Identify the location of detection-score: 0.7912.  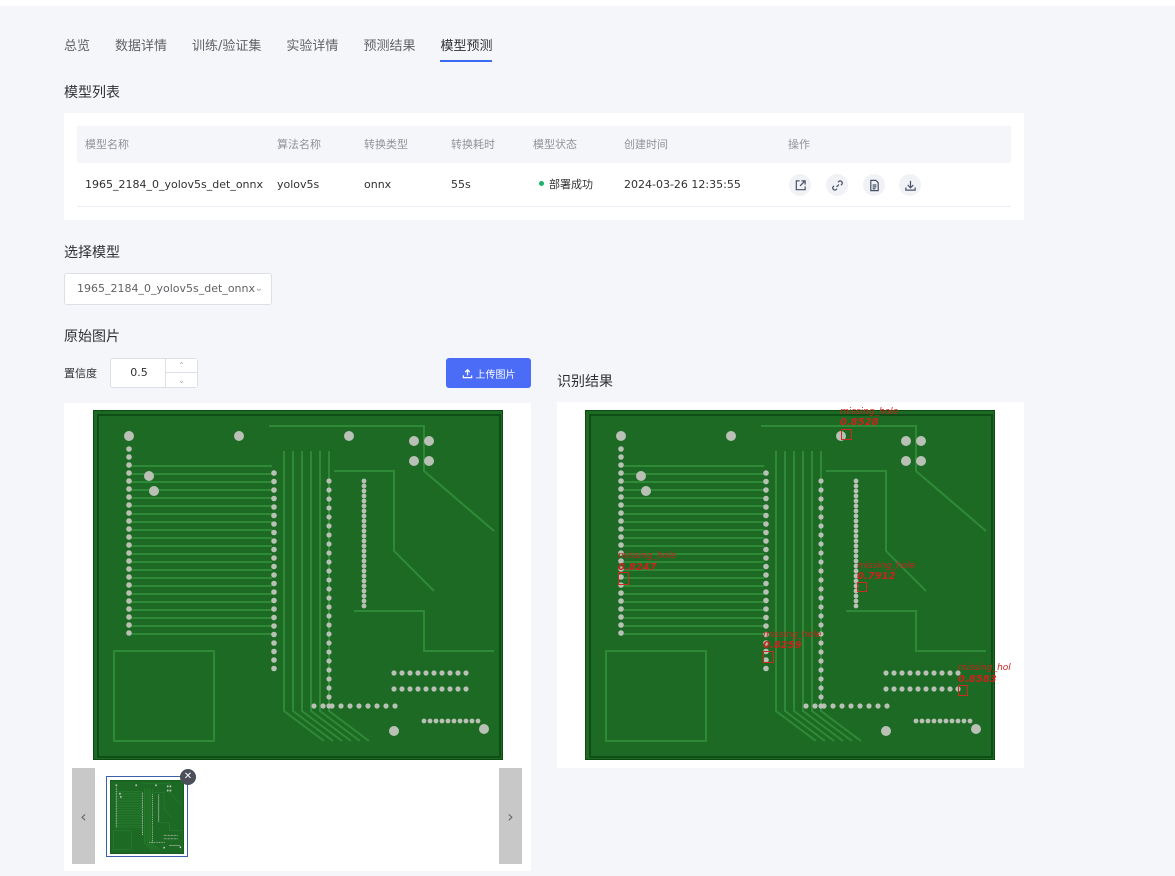
(876, 576).